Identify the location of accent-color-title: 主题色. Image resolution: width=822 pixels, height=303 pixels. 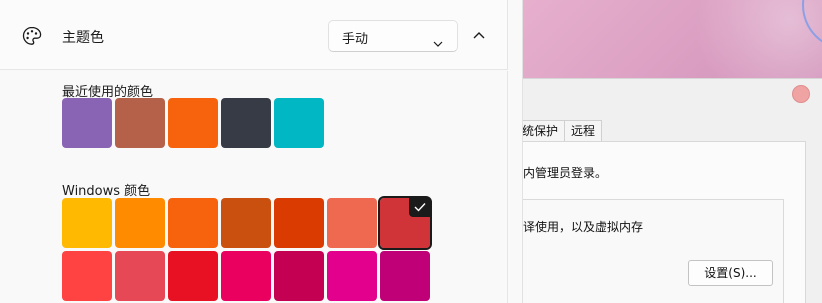
(83, 38).